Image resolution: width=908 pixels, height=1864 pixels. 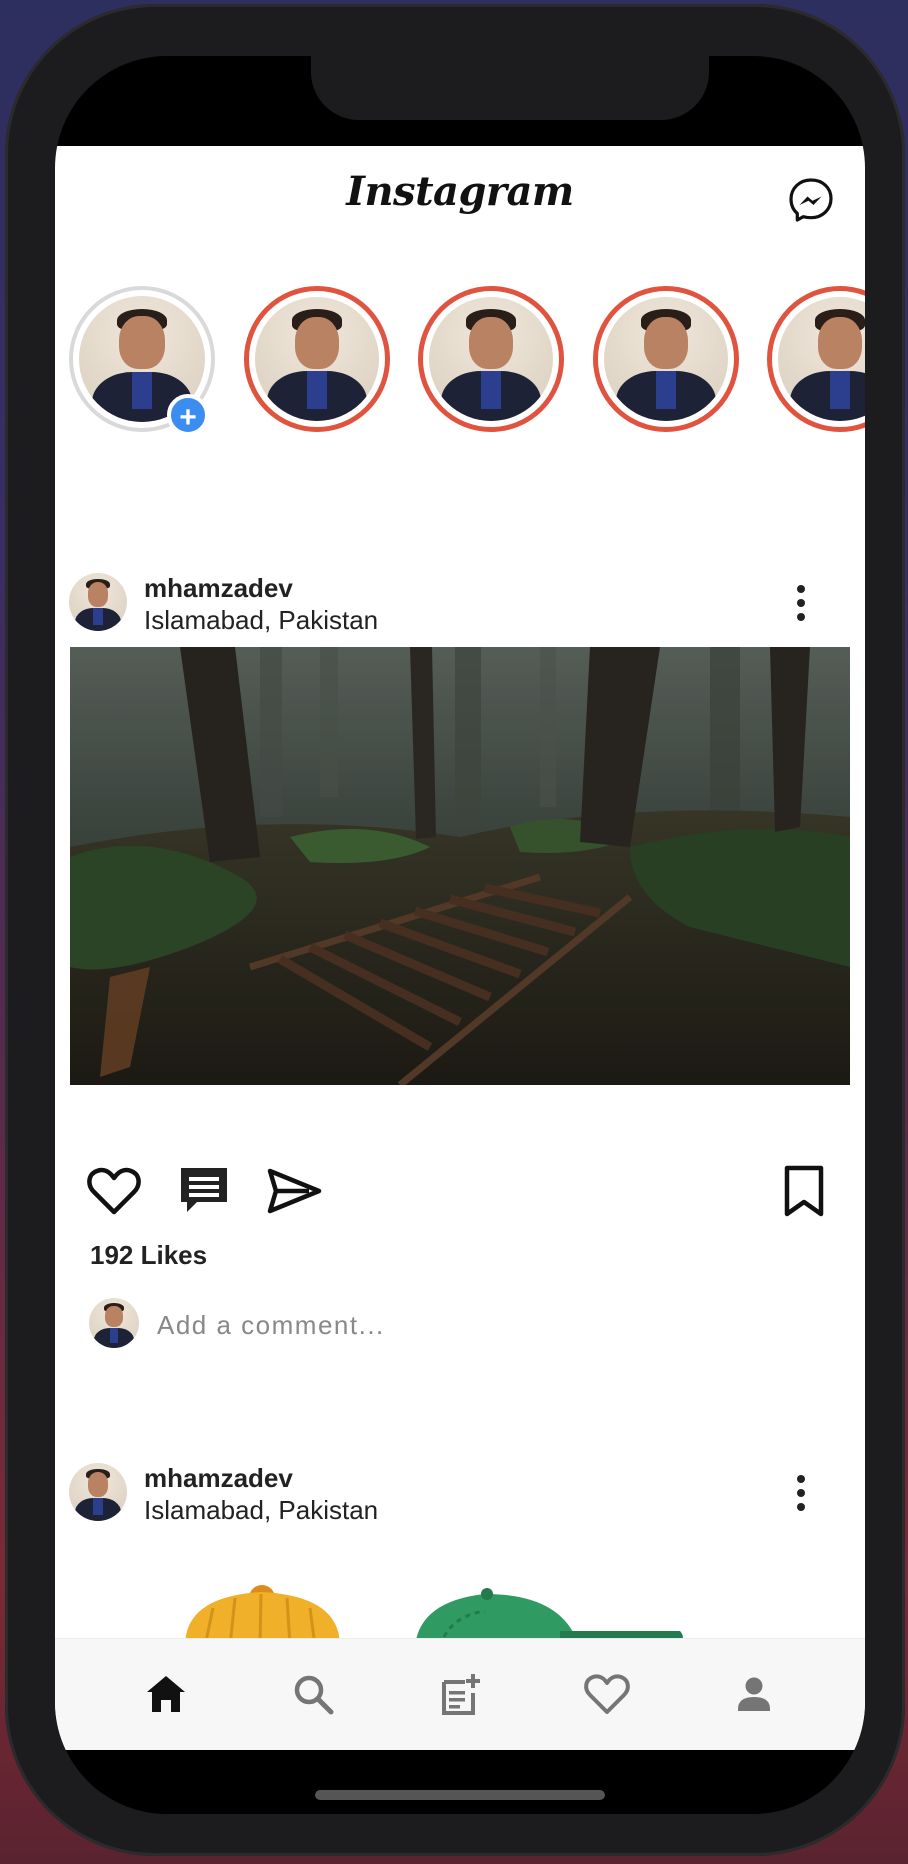 What do you see at coordinates (801, 603) in the screenshot?
I see `more-vertical-icon` at bounding box center [801, 603].